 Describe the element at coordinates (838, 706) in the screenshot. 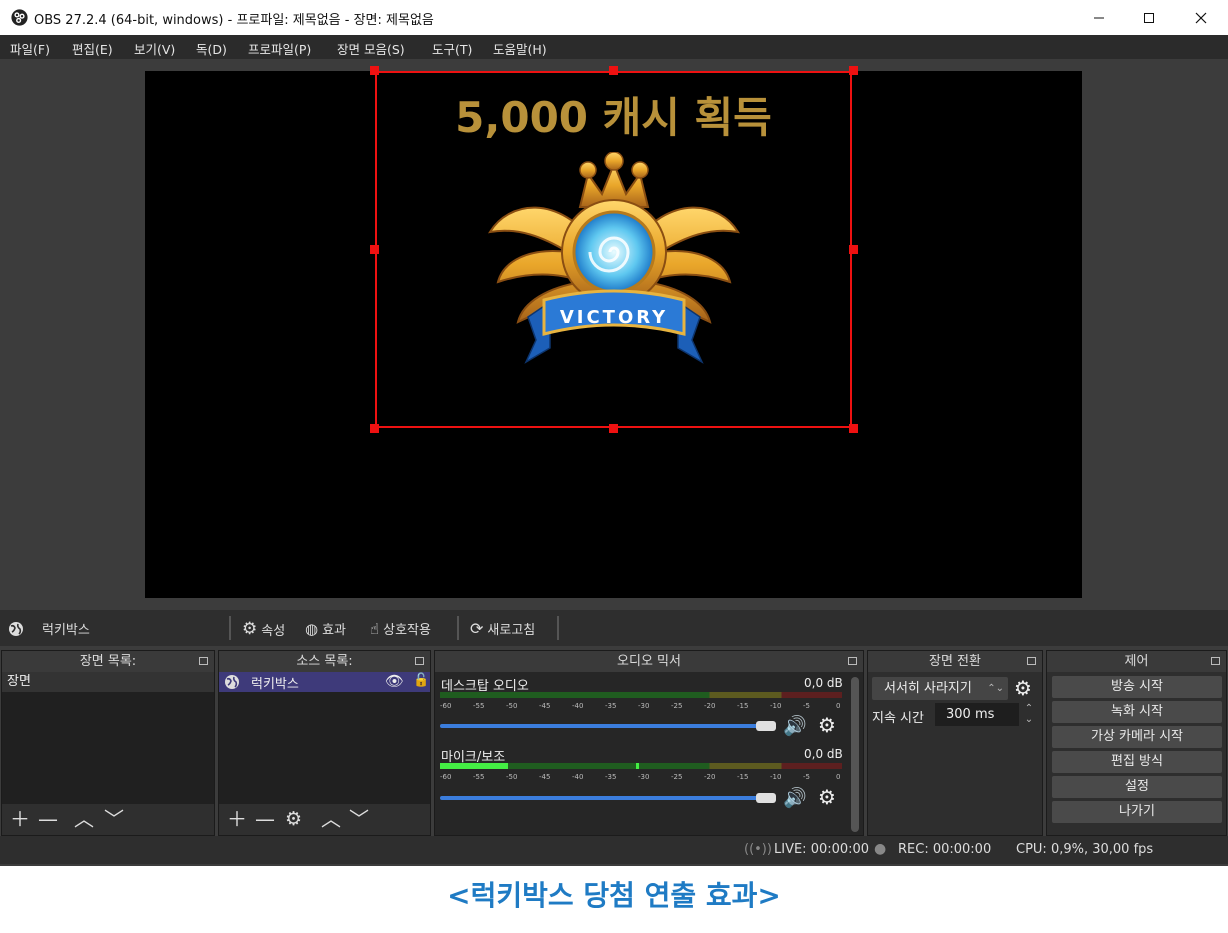

I see `tick-label: 0` at that location.